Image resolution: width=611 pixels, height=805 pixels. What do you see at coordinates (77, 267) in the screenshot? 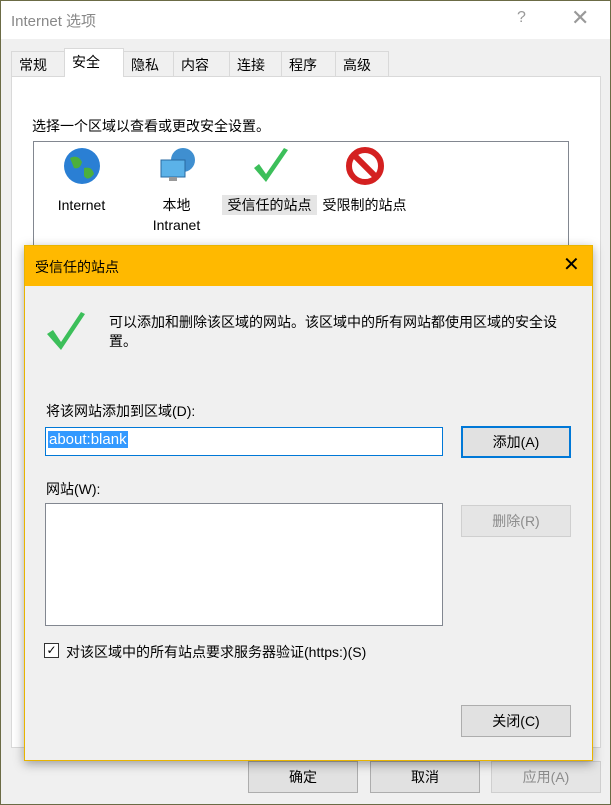
I see `dialog-title: 受信任的站点` at bounding box center [77, 267].